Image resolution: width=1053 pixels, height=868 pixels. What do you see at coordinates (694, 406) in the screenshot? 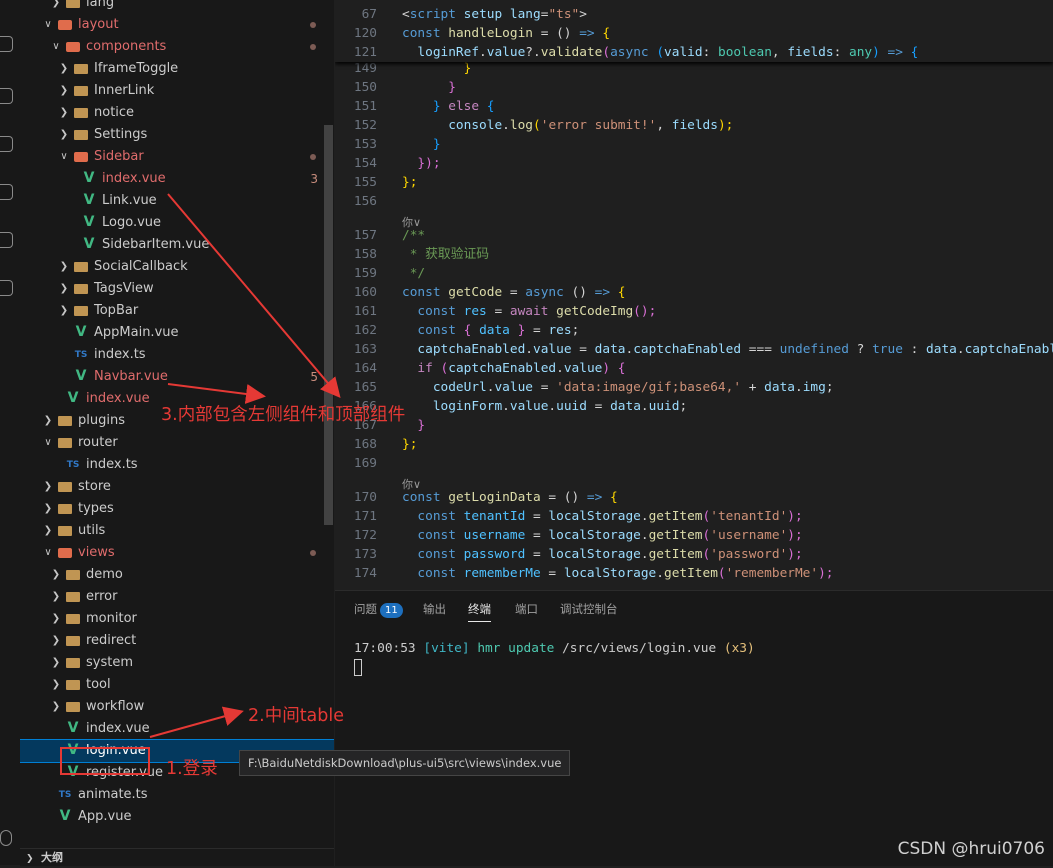
I see `code-line: 166 loginForm.value.uuid = data.uuid;` at bounding box center [694, 406].